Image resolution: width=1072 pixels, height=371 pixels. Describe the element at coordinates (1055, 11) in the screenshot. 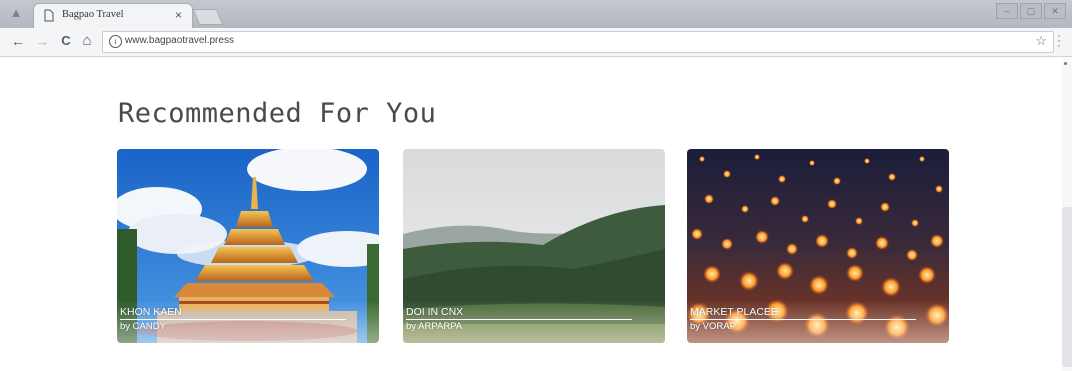

I see `close-window-button: ✕` at that location.